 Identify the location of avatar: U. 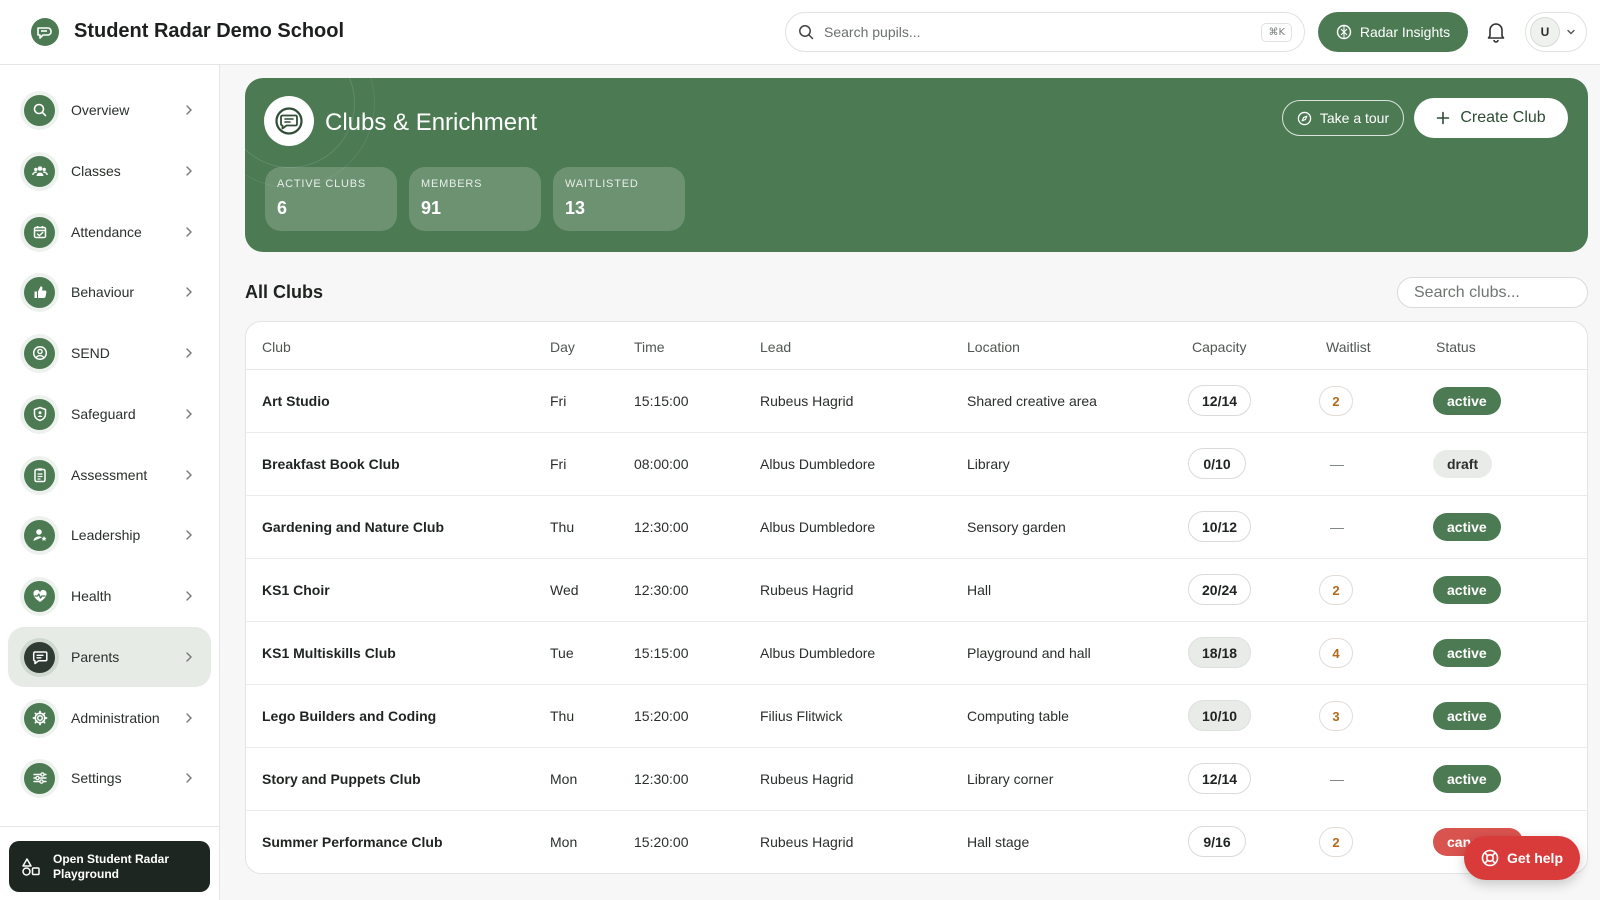
(1545, 32).